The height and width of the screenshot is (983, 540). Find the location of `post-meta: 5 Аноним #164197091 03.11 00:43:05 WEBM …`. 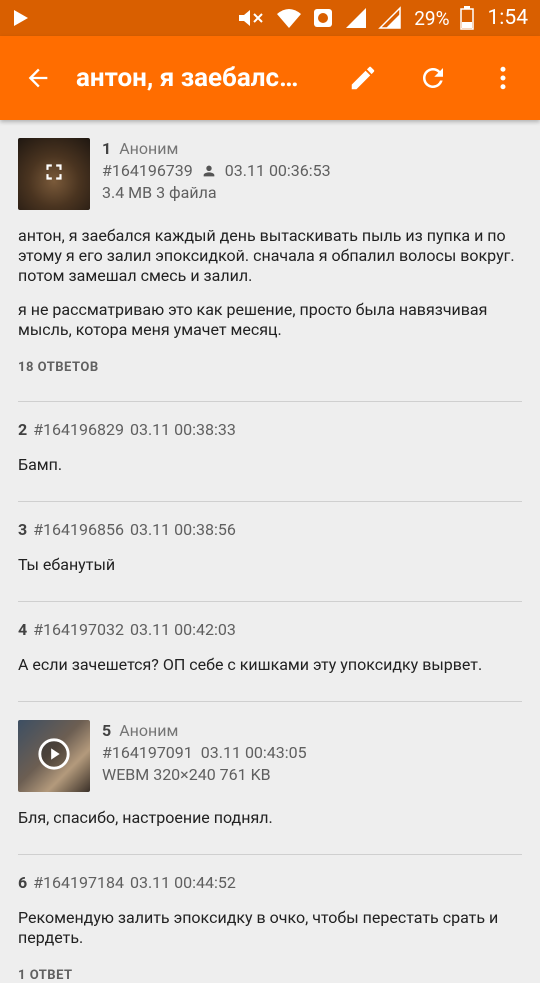

post-meta: 5 Аноним #164197091 03.11 00:43:05 WEBM … is located at coordinates (204, 753).